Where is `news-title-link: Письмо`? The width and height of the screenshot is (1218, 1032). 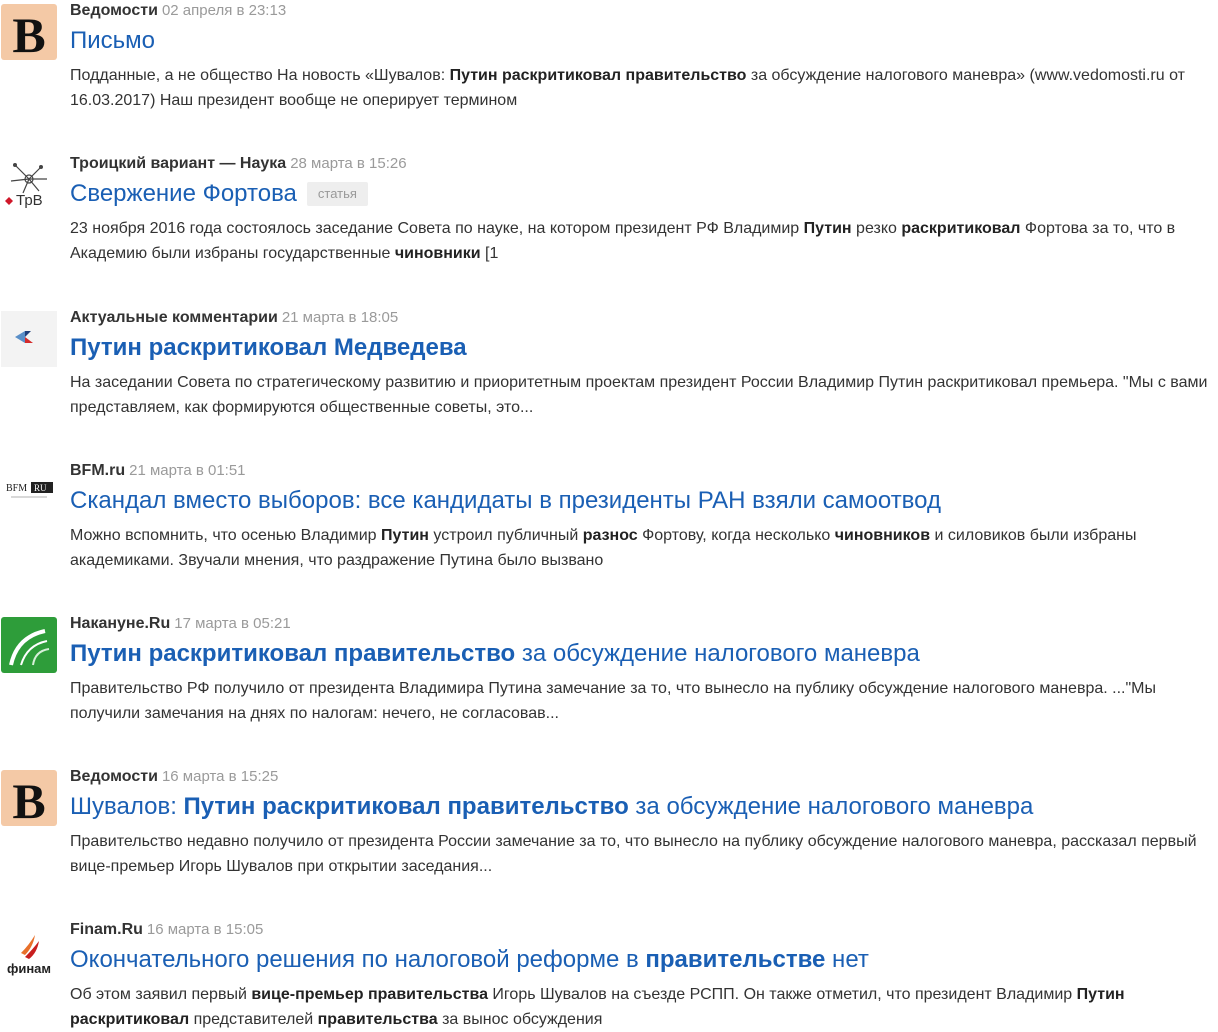 news-title-link: Письмо is located at coordinates (112, 41).